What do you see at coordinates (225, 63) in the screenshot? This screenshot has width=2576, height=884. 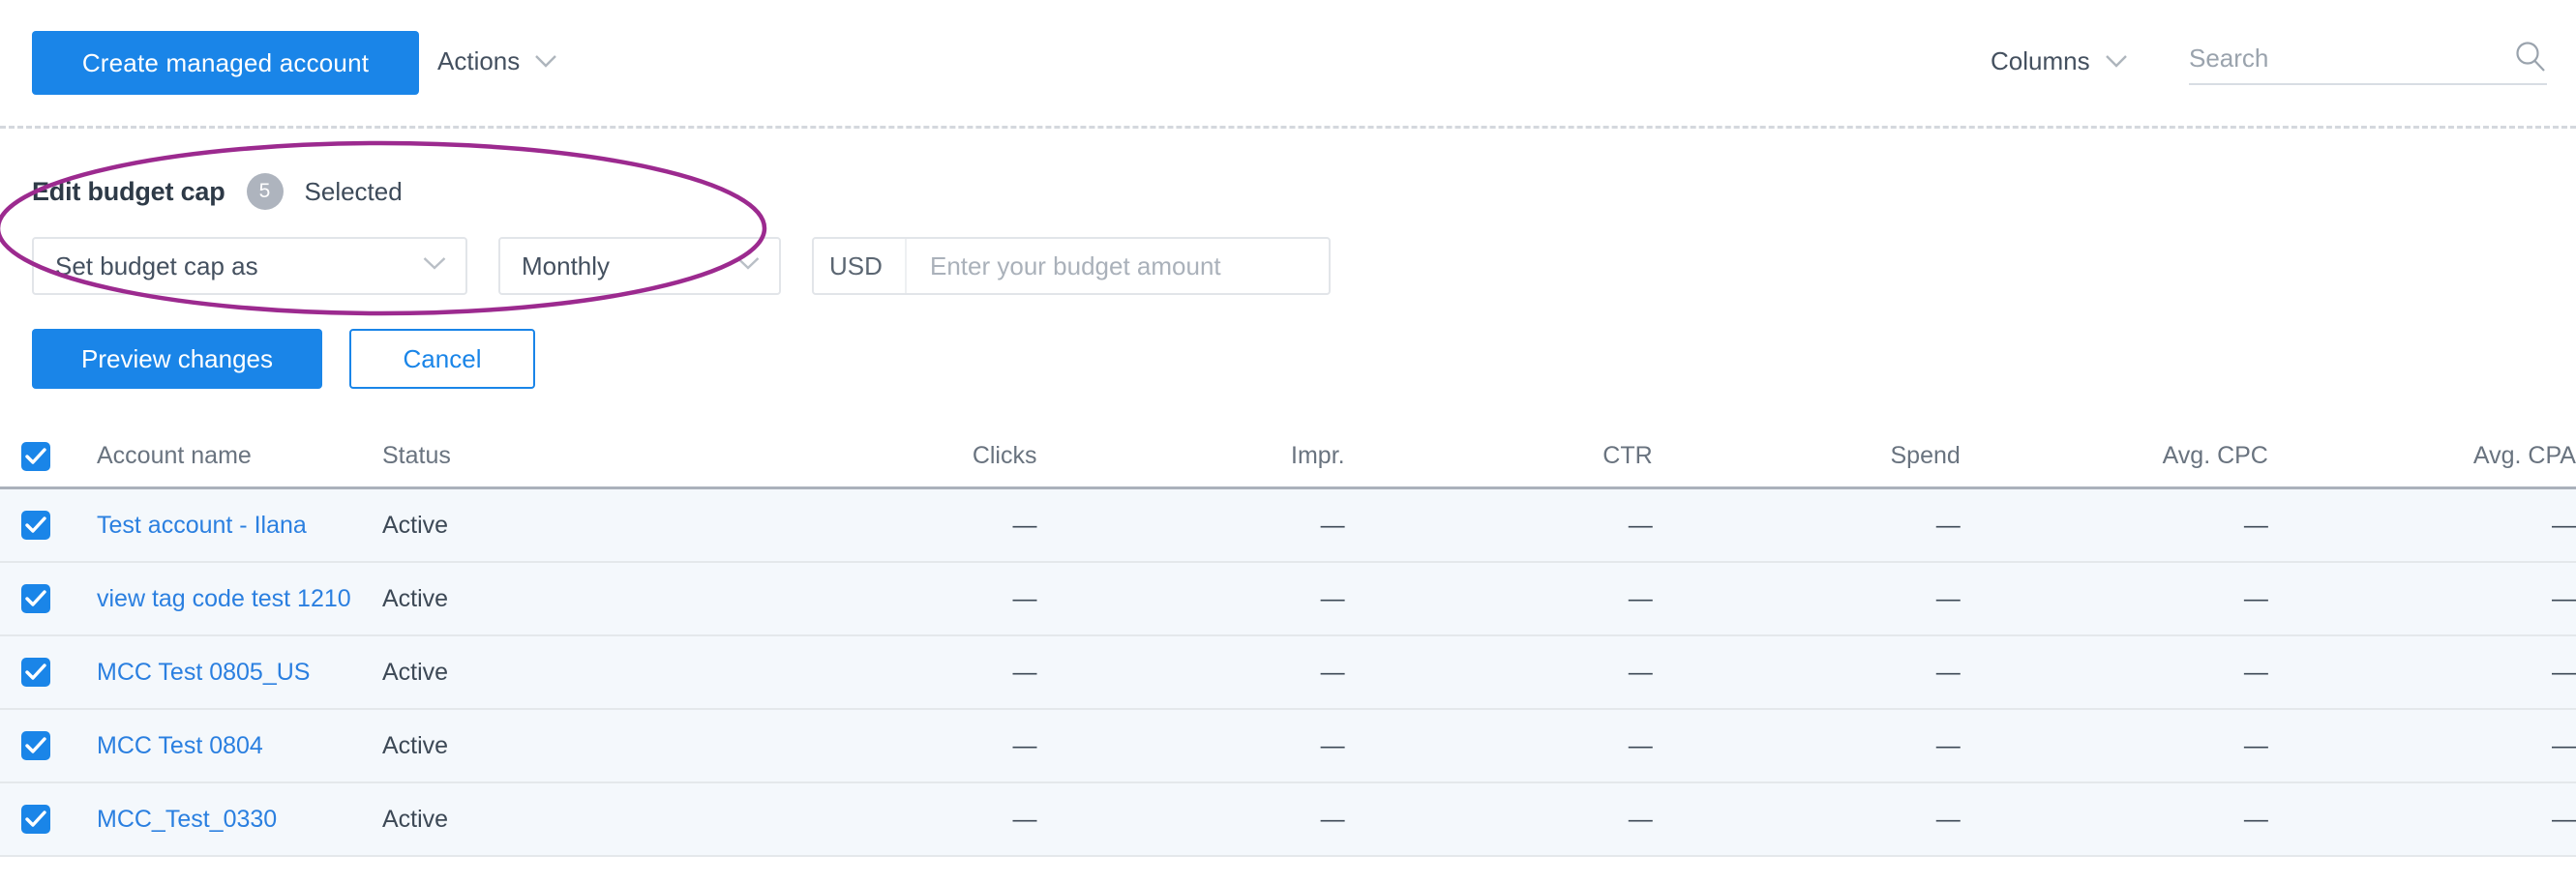 I see `create-managed-account-button: Create managed account` at bounding box center [225, 63].